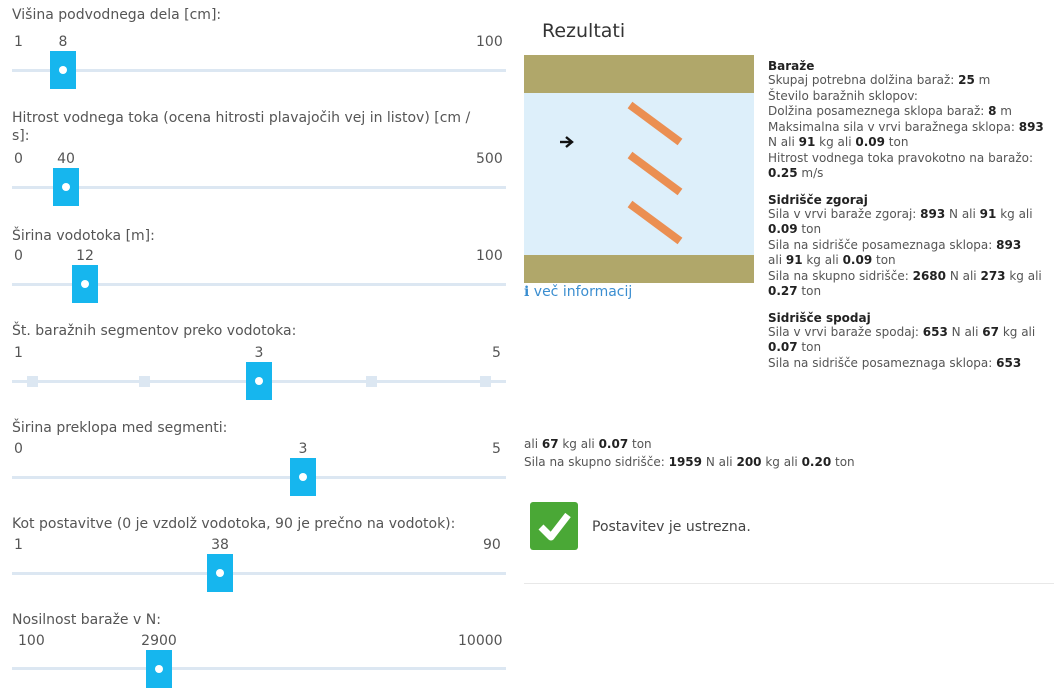  What do you see at coordinates (154, 331) in the screenshot?
I see `slider-label-segments: Št. baražnih segmentov preko vodotoka:` at bounding box center [154, 331].